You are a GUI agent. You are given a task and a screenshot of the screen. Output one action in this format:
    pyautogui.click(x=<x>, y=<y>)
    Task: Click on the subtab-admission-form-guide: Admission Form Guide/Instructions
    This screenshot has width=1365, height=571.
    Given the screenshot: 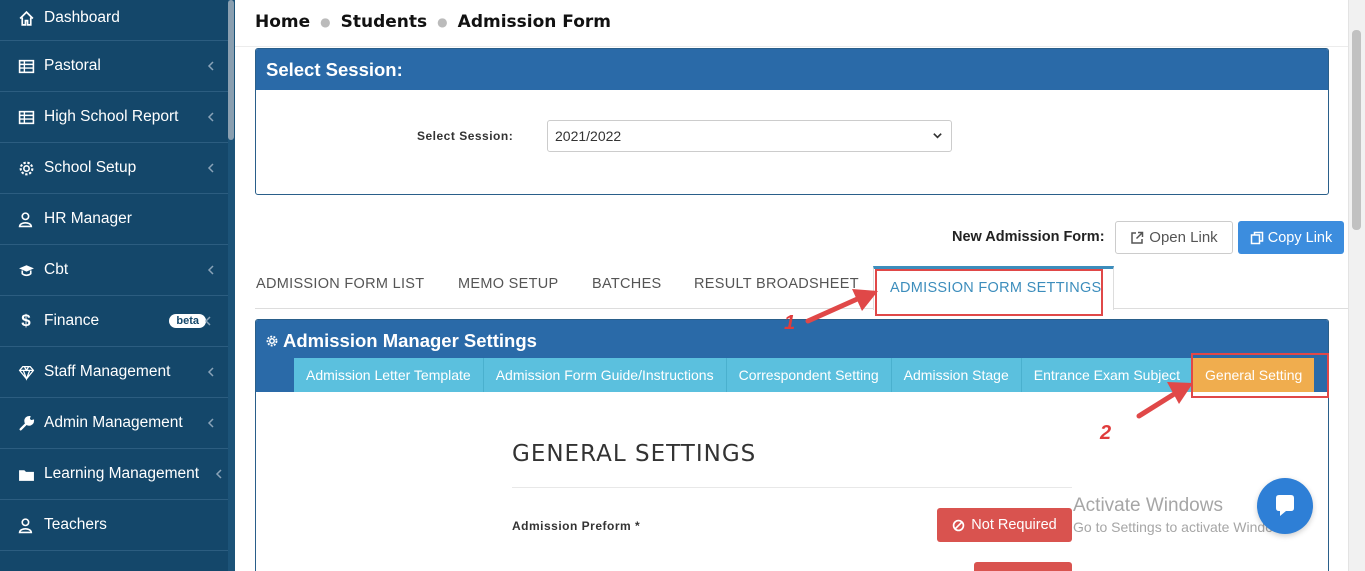 What is the action you would take?
    pyautogui.click(x=605, y=375)
    